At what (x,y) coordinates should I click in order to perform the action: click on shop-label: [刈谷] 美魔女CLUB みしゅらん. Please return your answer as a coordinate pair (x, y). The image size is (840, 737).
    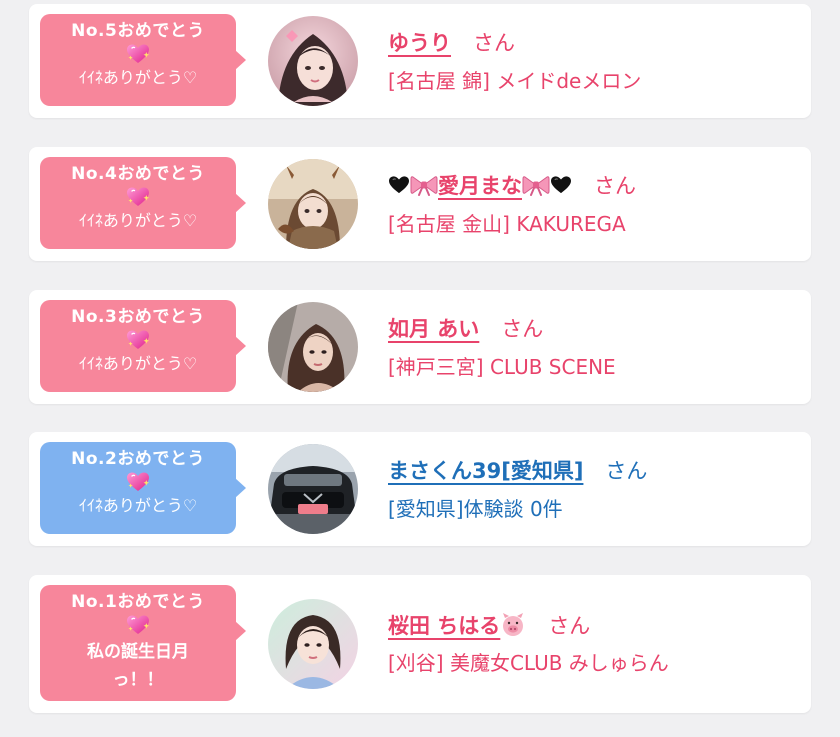
    Looking at the image, I should click on (528, 663).